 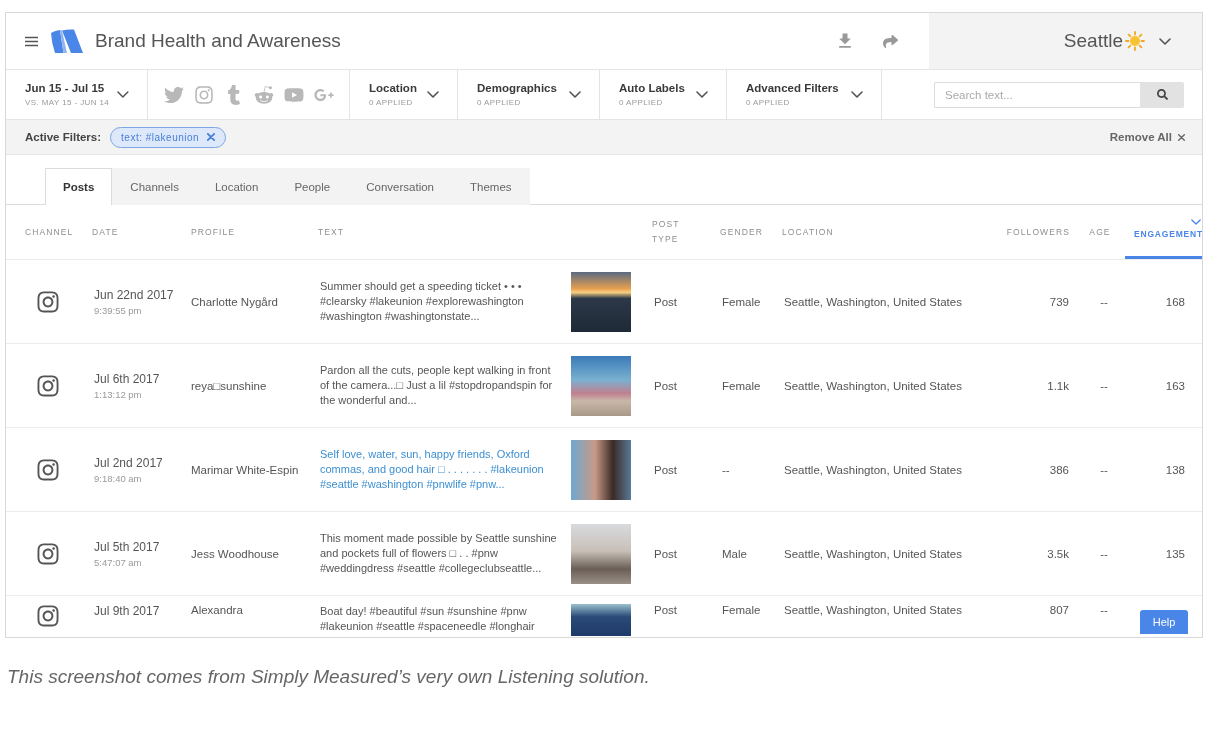 What do you see at coordinates (1147, 137) in the screenshot?
I see `remove-all-button: Remove All` at bounding box center [1147, 137].